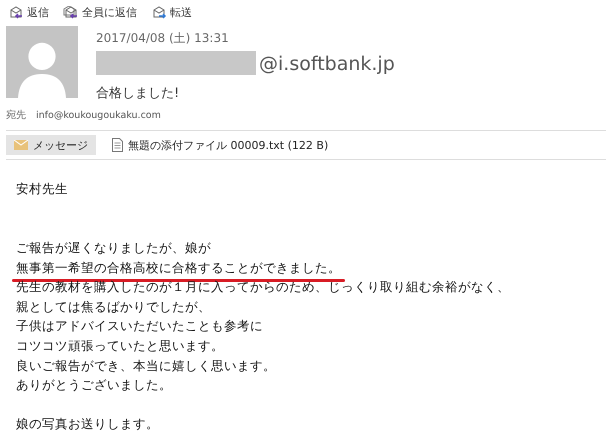 The image size is (606, 439). I want to click on subject: 合格しました!, so click(138, 93).